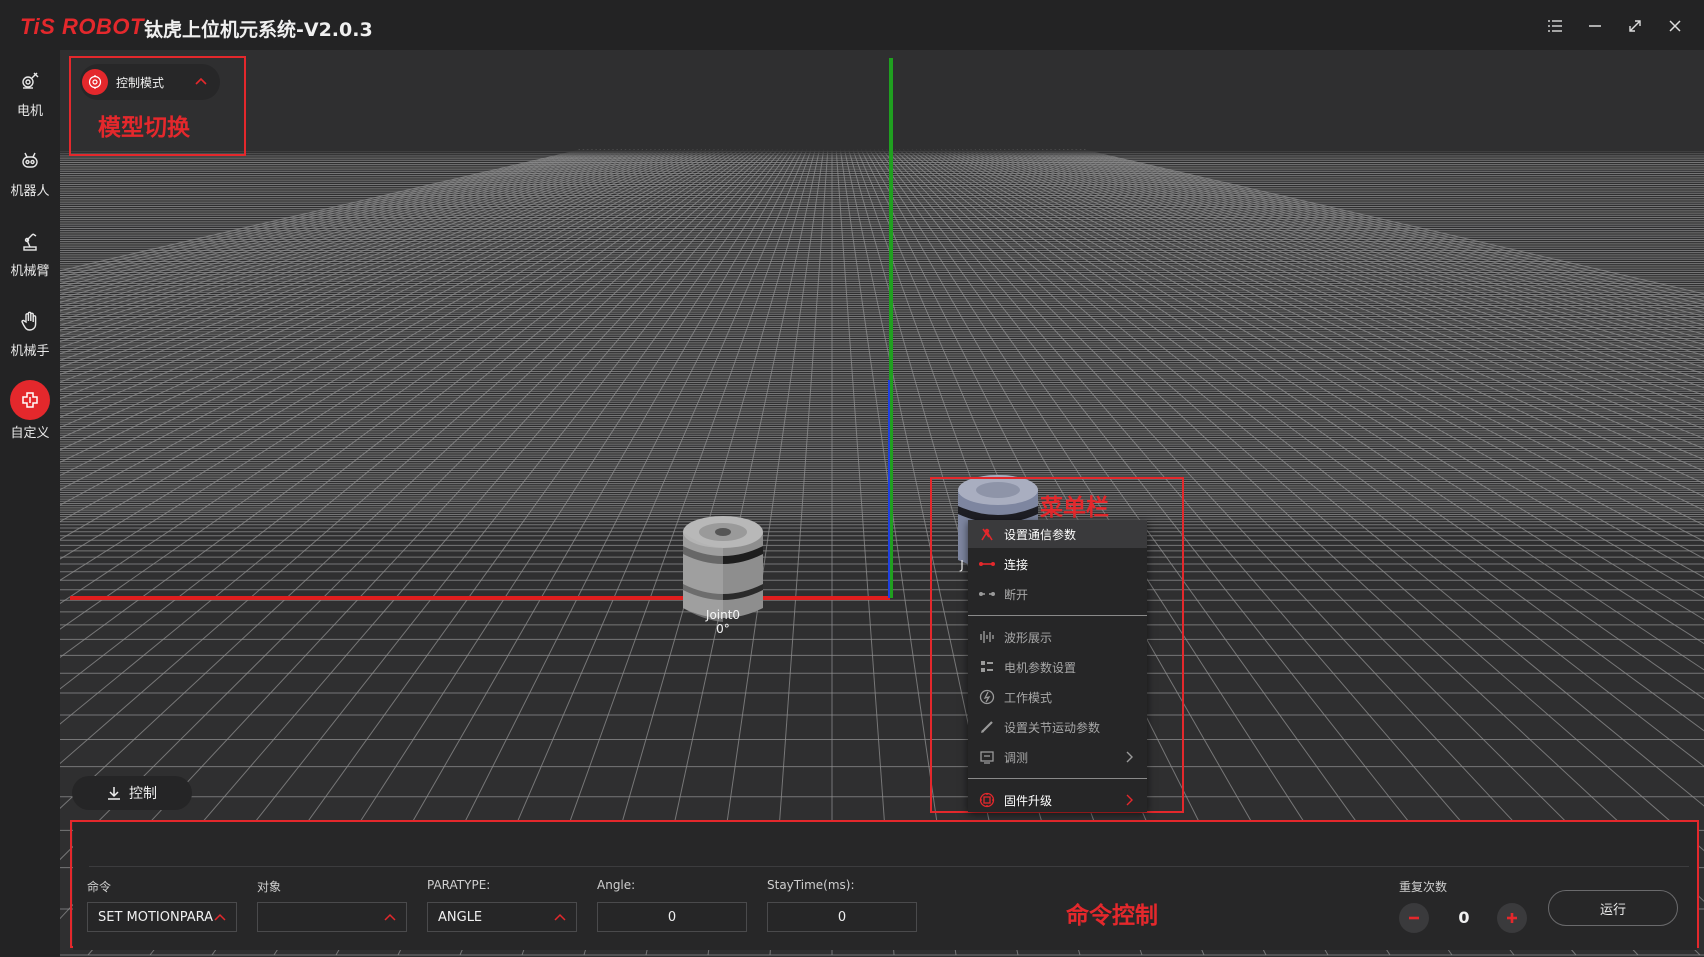 The width and height of the screenshot is (1704, 957). What do you see at coordinates (143, 794) in the screenshot?
I see `control-toggle-label: 控制` at bounding box center [143, 794].